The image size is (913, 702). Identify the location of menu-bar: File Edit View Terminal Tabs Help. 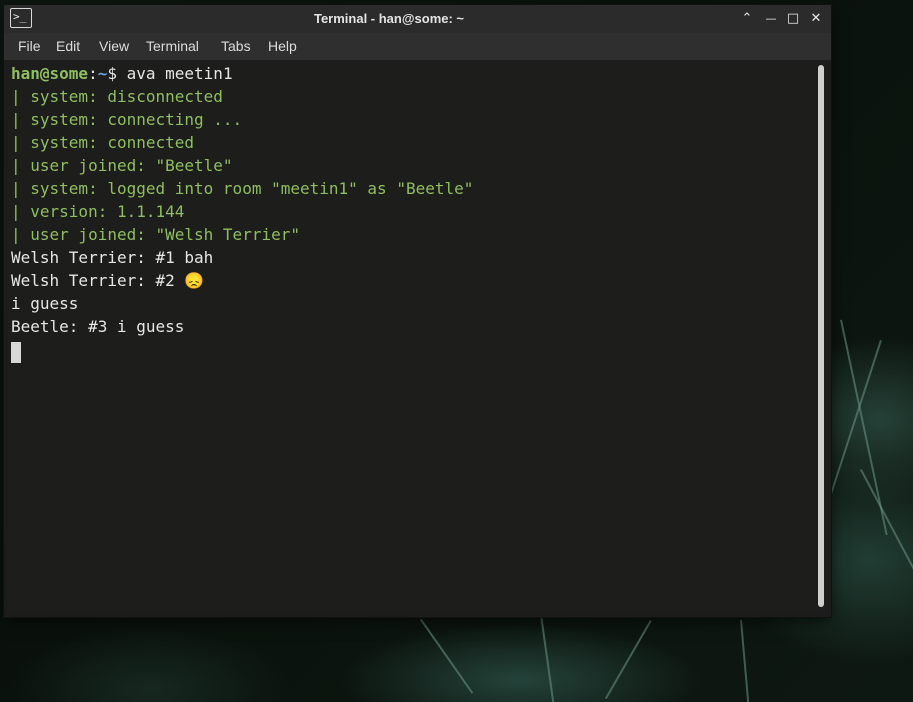
(417, 46).